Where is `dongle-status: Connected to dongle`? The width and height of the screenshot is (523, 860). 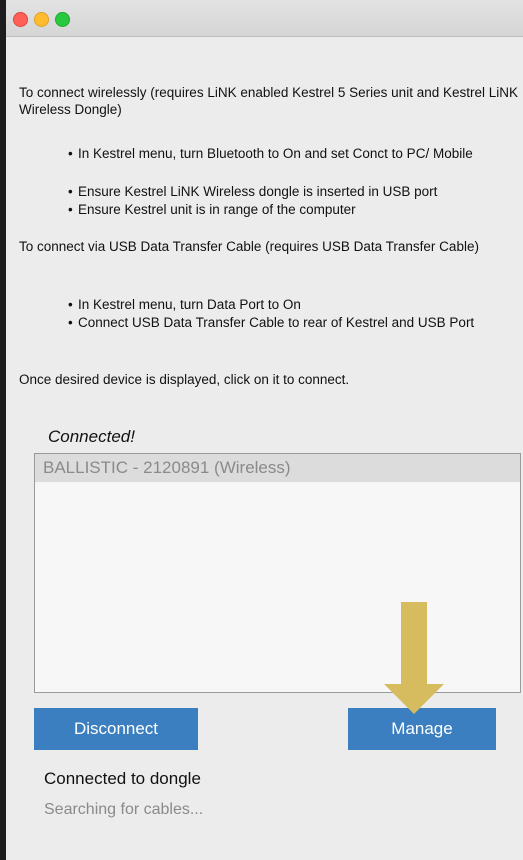 dongle-status: Connected to dongle is located at coordinates (122, 778).